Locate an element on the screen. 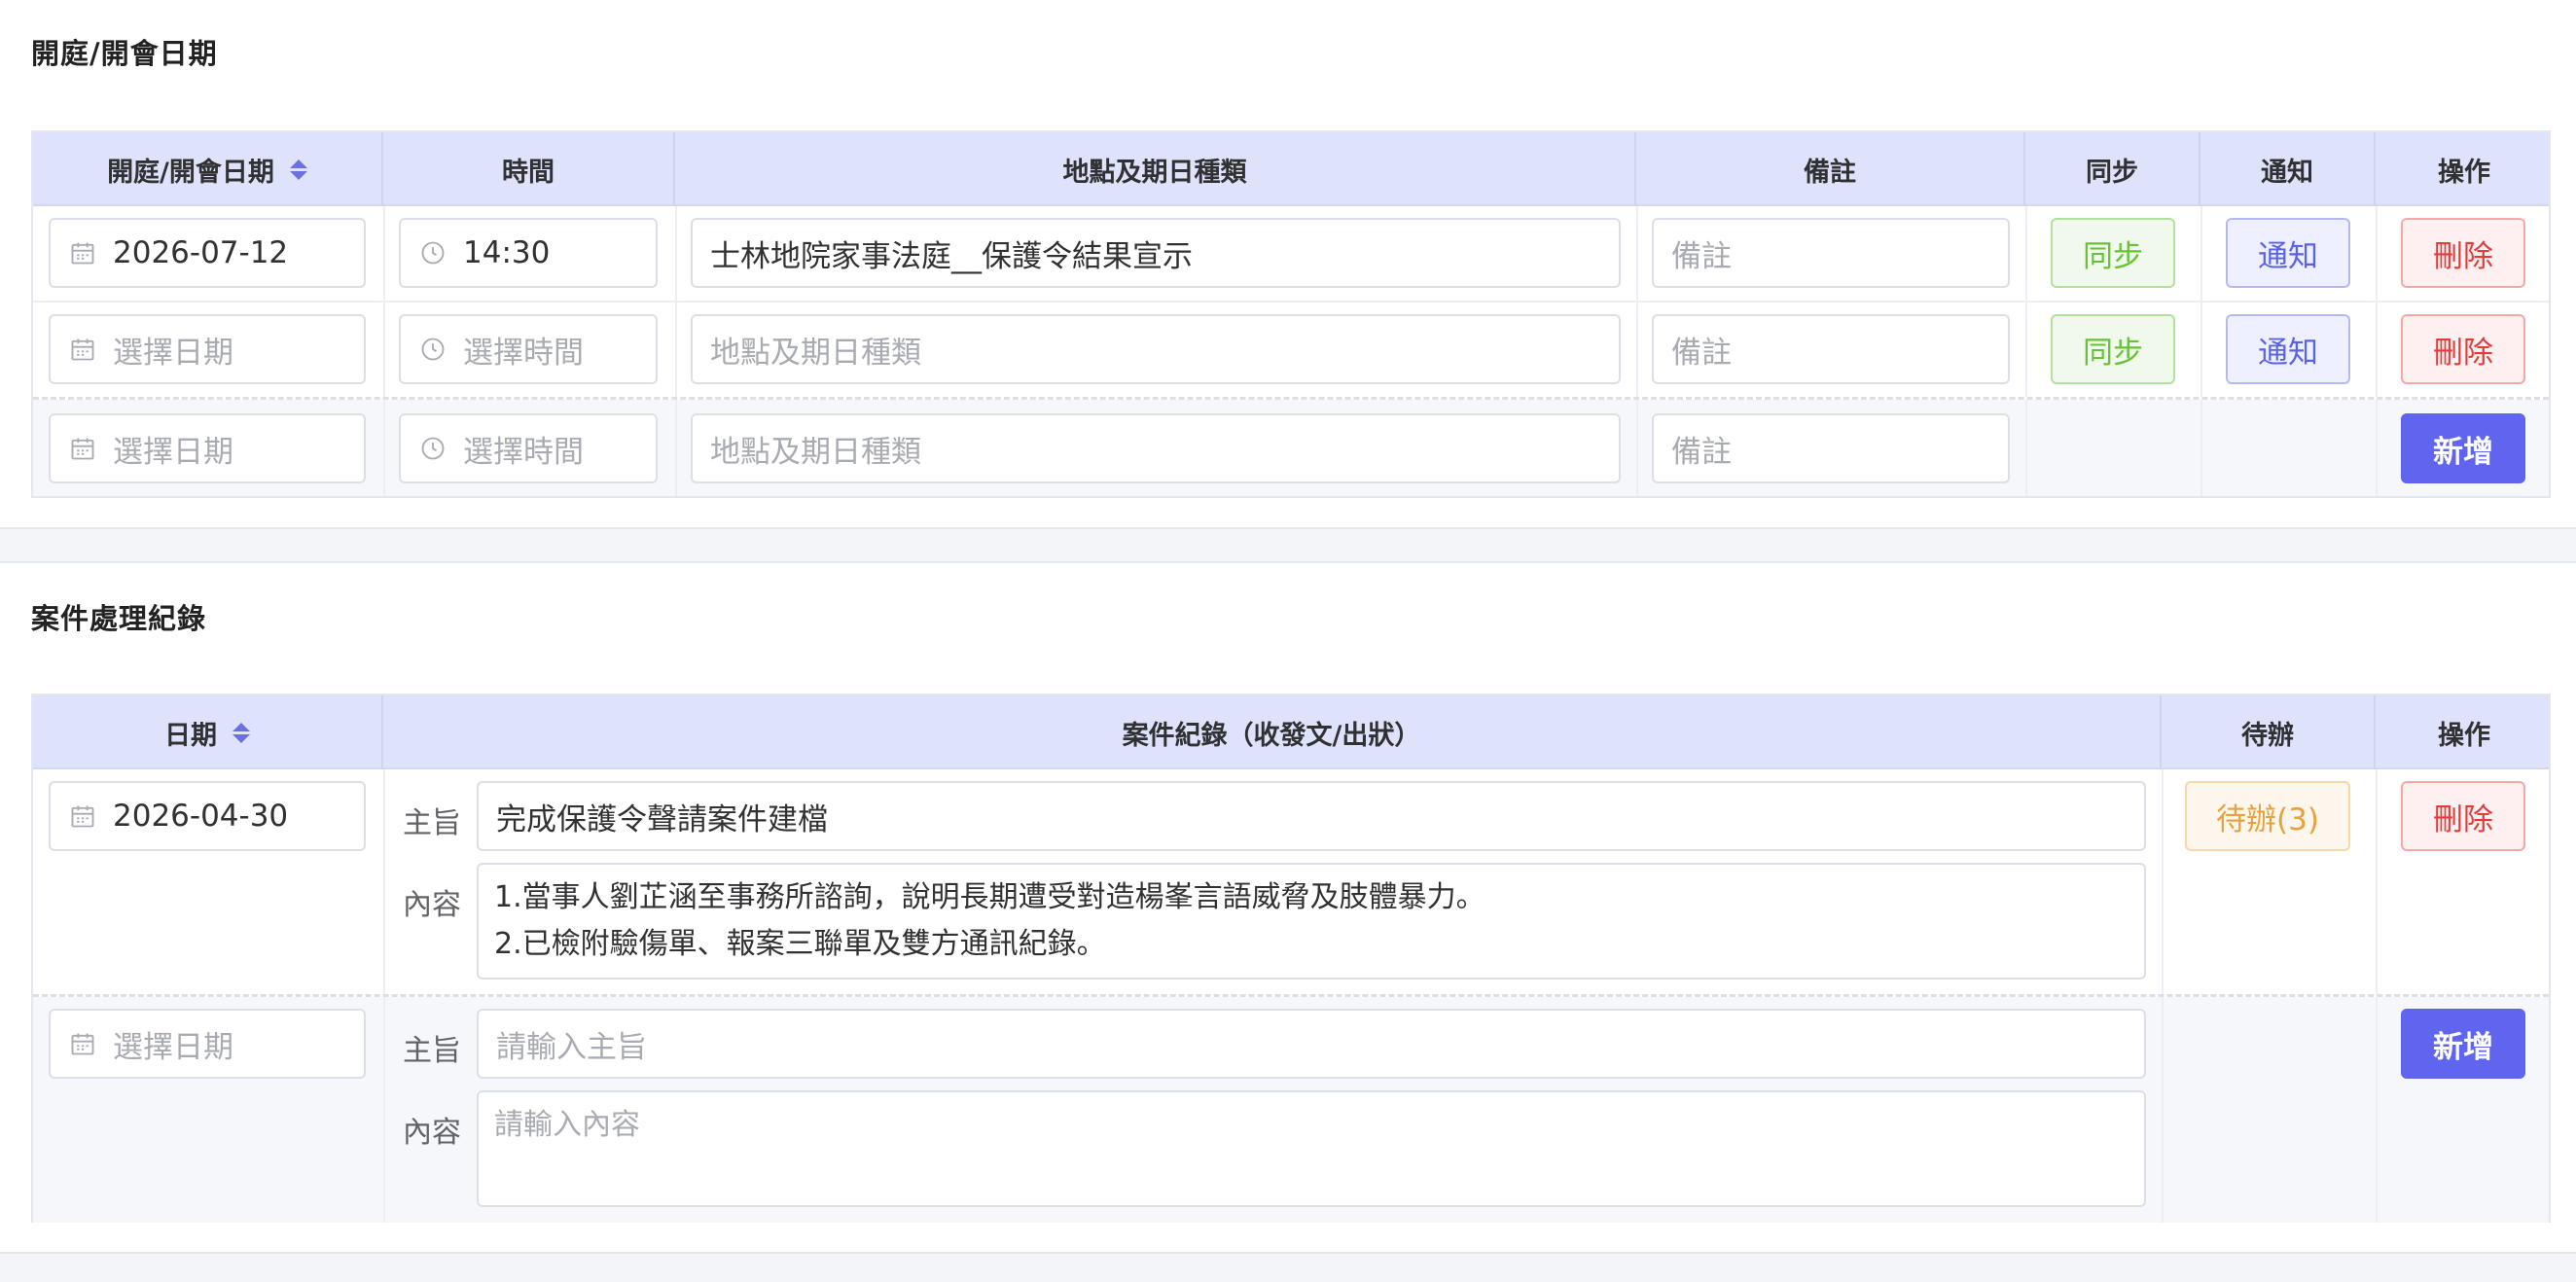 The width and height of the screenshot is (2576, 1282). time-picker: 14:30 is located at coordinates (528, 253).